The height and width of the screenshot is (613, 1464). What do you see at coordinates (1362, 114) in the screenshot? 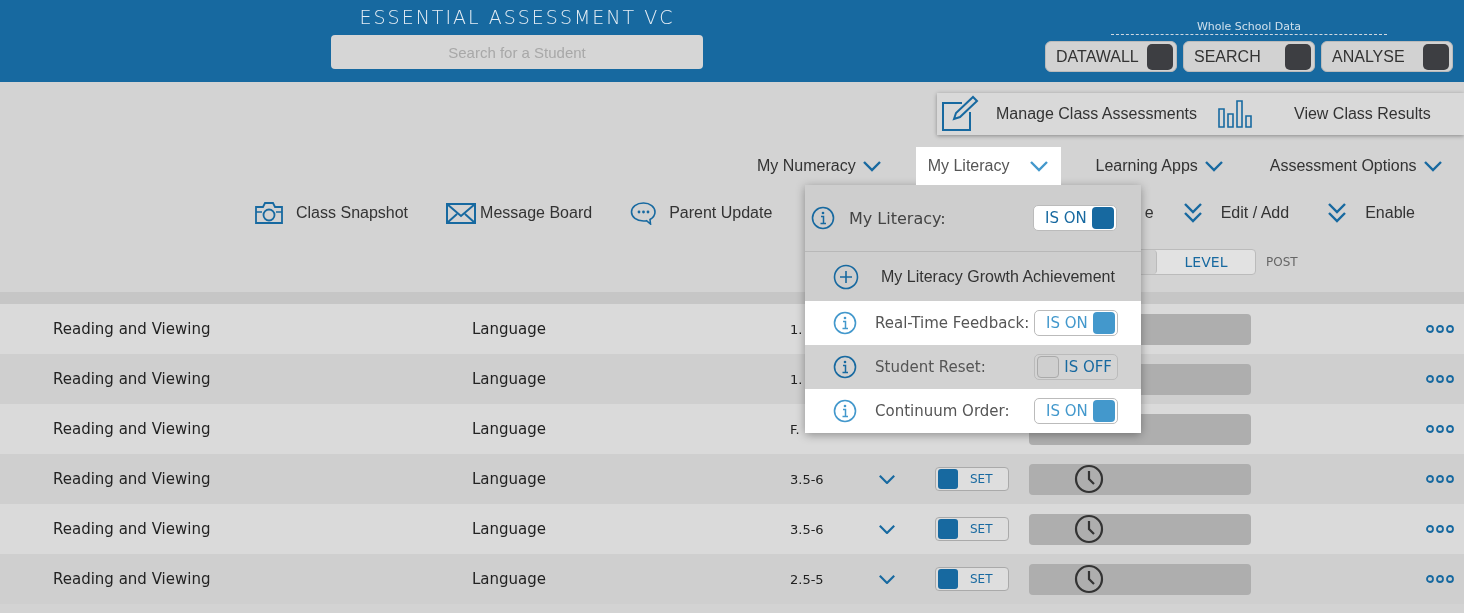
I see `panel-button-label: View Class Results` at bounding box center [1362, 114].